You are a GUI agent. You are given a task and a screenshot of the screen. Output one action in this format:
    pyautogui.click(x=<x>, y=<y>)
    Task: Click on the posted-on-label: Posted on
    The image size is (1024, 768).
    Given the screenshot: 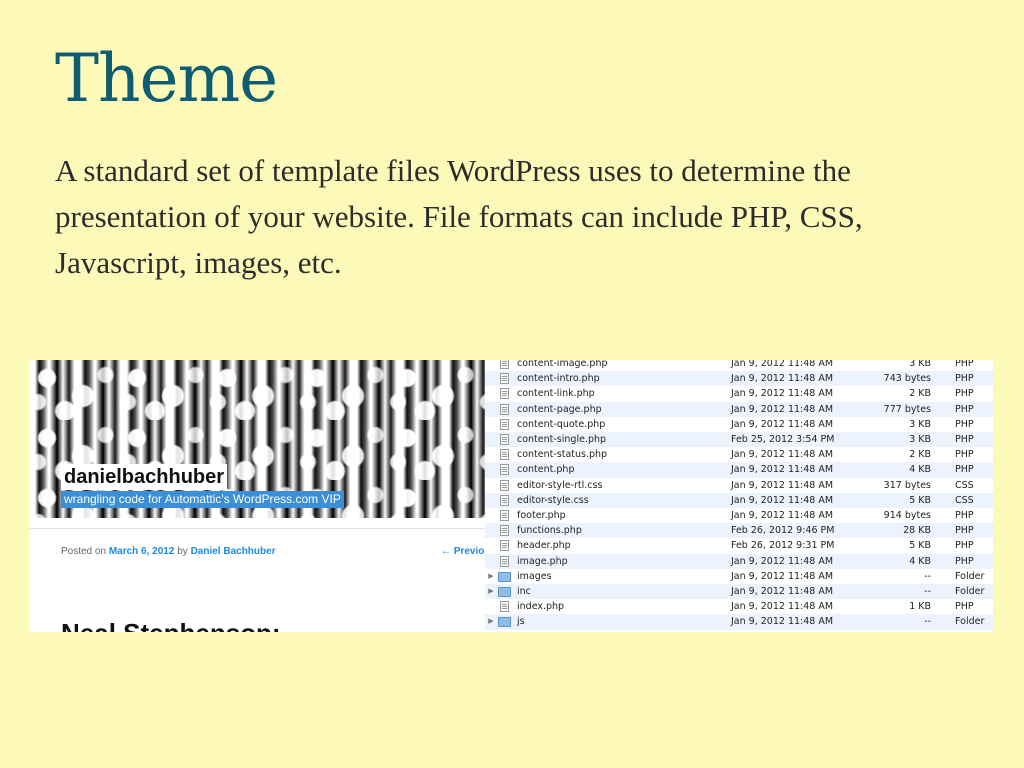 What is the action you would take?
    pyautogui.click(x=84, y=551)
    